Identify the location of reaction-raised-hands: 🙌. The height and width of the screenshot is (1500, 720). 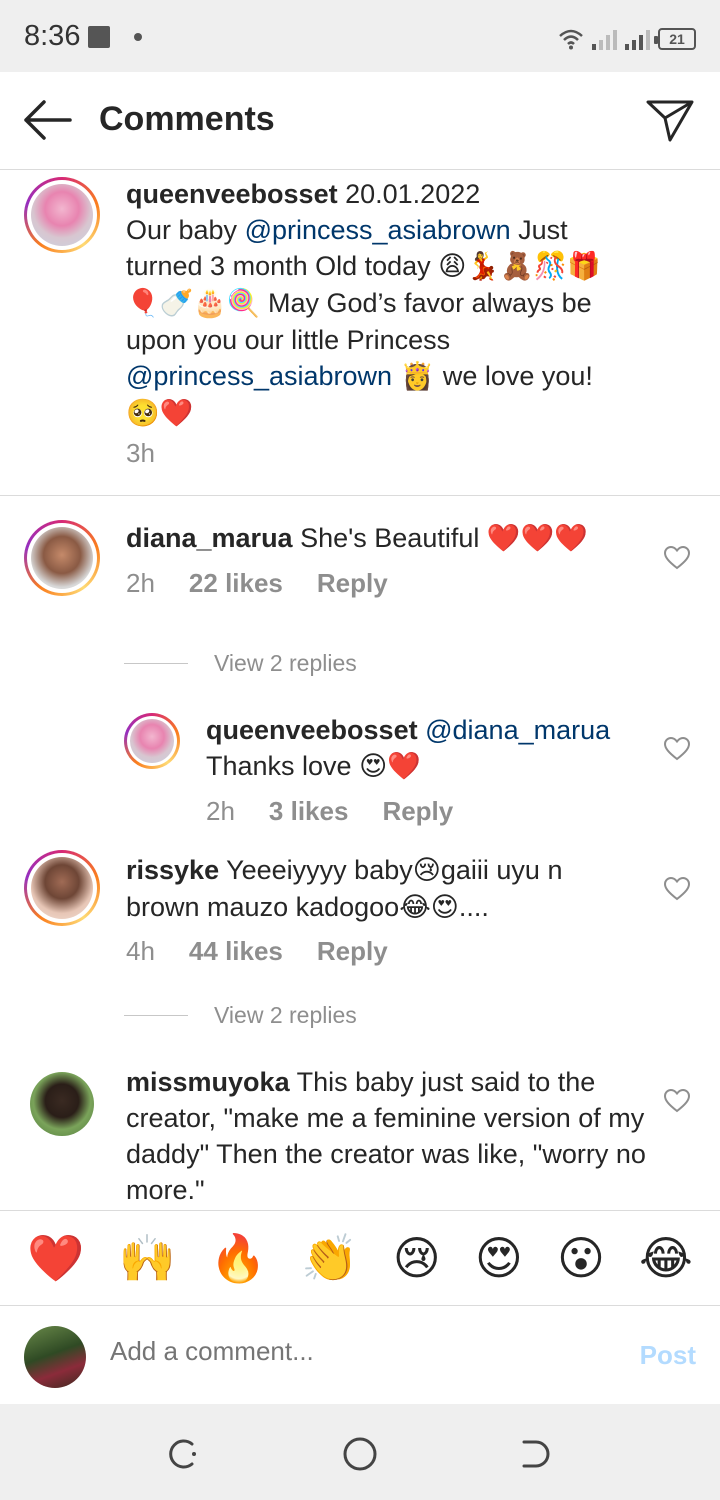
(146, 1258).